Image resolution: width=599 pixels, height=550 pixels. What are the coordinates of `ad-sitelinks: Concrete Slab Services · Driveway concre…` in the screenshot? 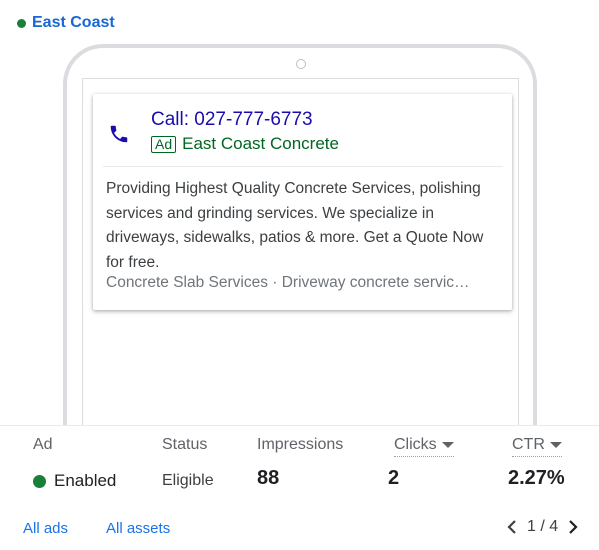 It's located at (288, 282).